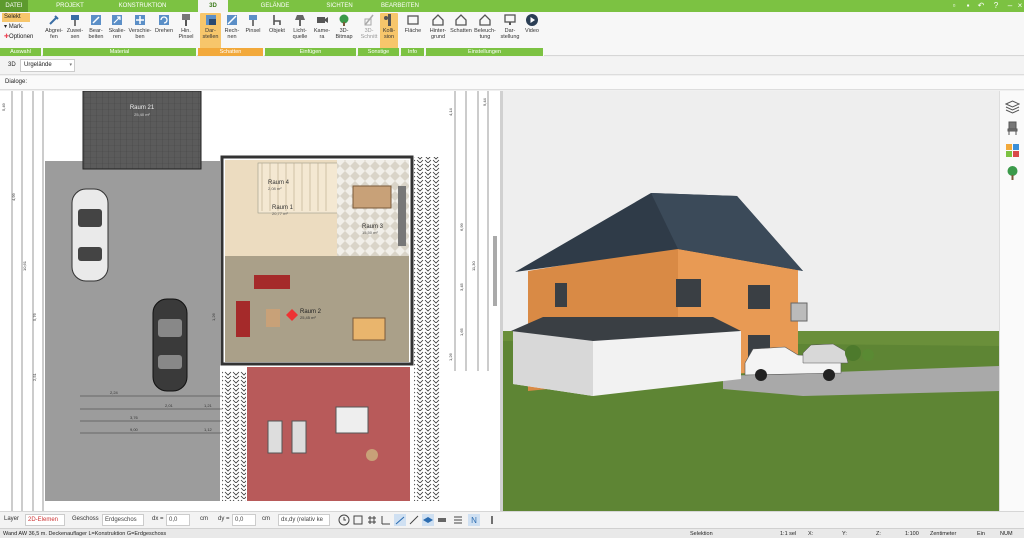 Image resolution: width=1024 pixels, height=538 pixels. Describe the element at coordinates (322, 34) in the screenshot. I see `kamera-label: Kame- ra` at that location.